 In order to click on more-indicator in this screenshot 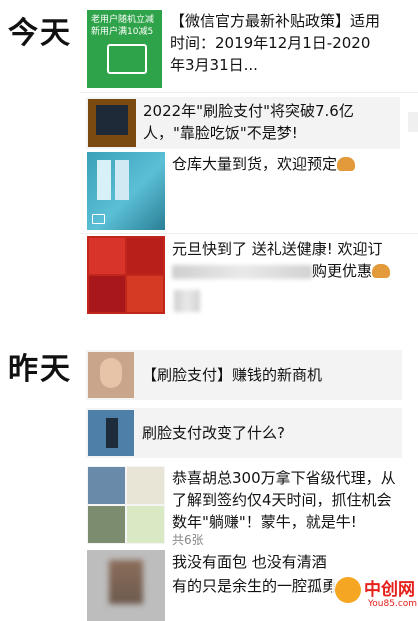, I will do `click(413, 122)`.